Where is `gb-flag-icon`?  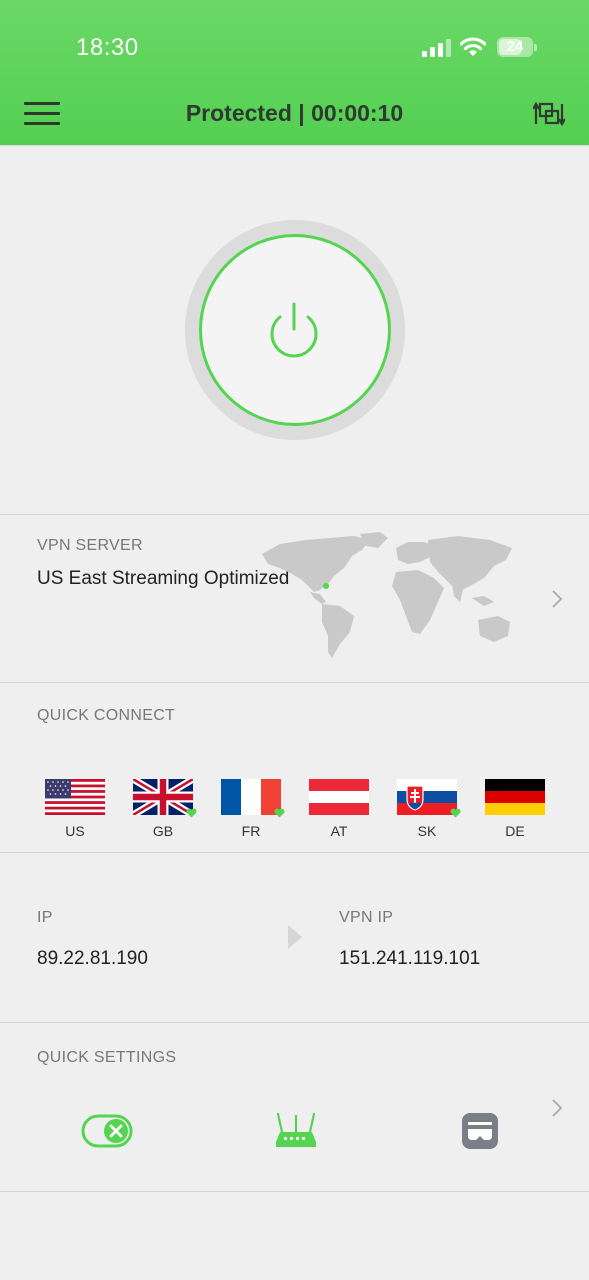
gb-flag-icon is located at coordinates (163, 797).